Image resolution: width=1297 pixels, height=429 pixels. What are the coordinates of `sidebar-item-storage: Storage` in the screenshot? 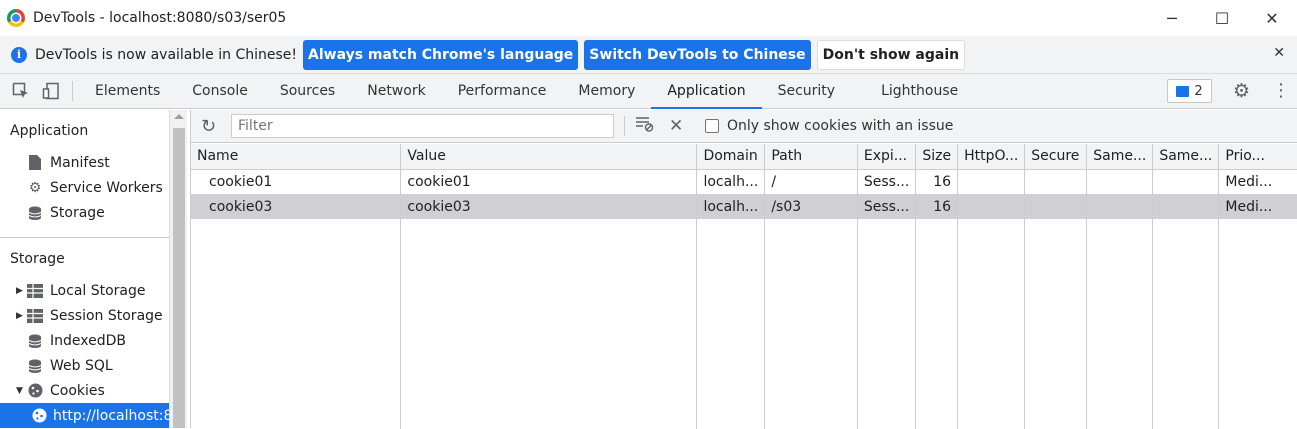 It's located at (84, 212).